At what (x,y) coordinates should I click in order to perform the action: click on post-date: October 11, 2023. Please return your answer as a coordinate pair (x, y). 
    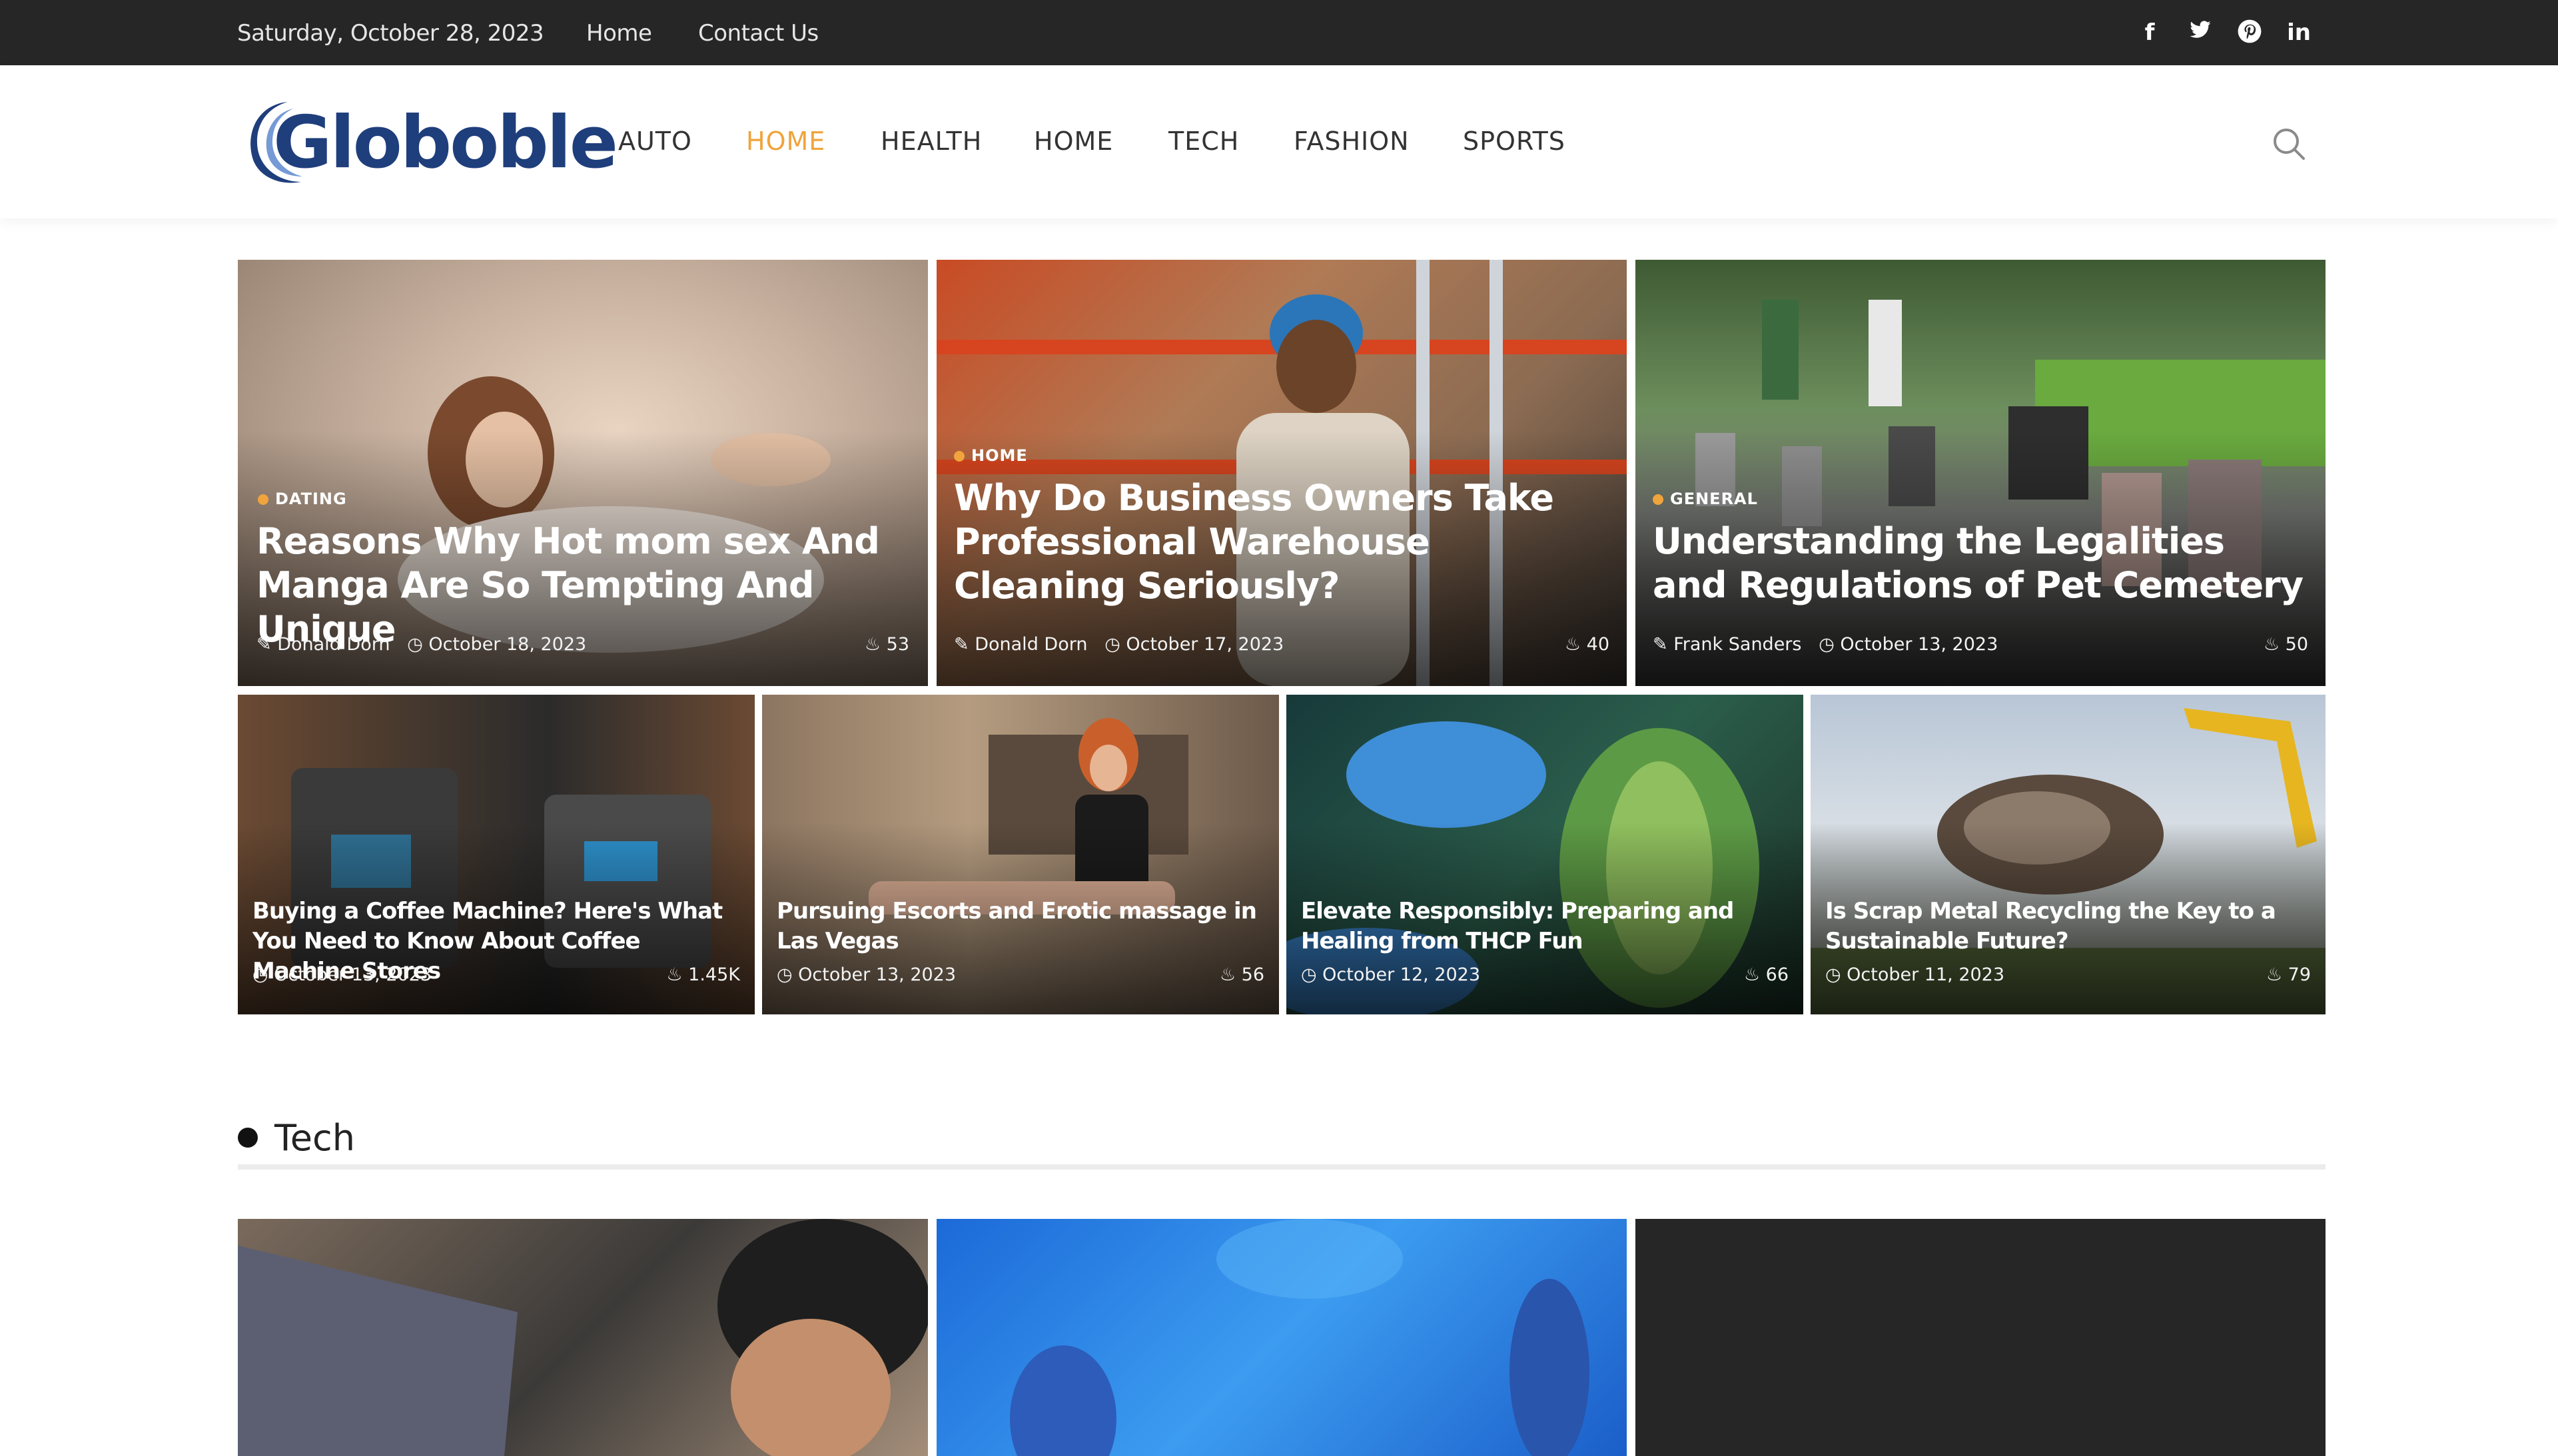
    Looking at the image, I should click on (1926, 974).